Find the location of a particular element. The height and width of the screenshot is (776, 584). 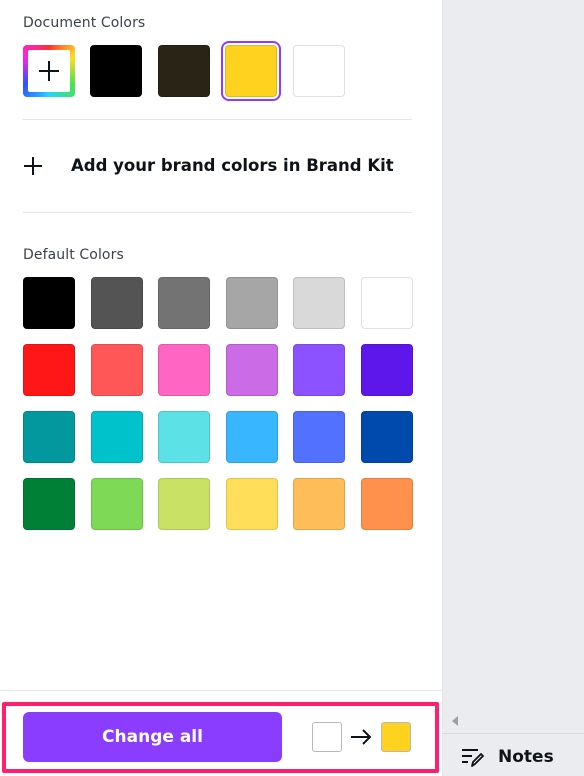

brand-kit-link: Add your brand colors in Brand Kit is located at coordinates (217, 166).